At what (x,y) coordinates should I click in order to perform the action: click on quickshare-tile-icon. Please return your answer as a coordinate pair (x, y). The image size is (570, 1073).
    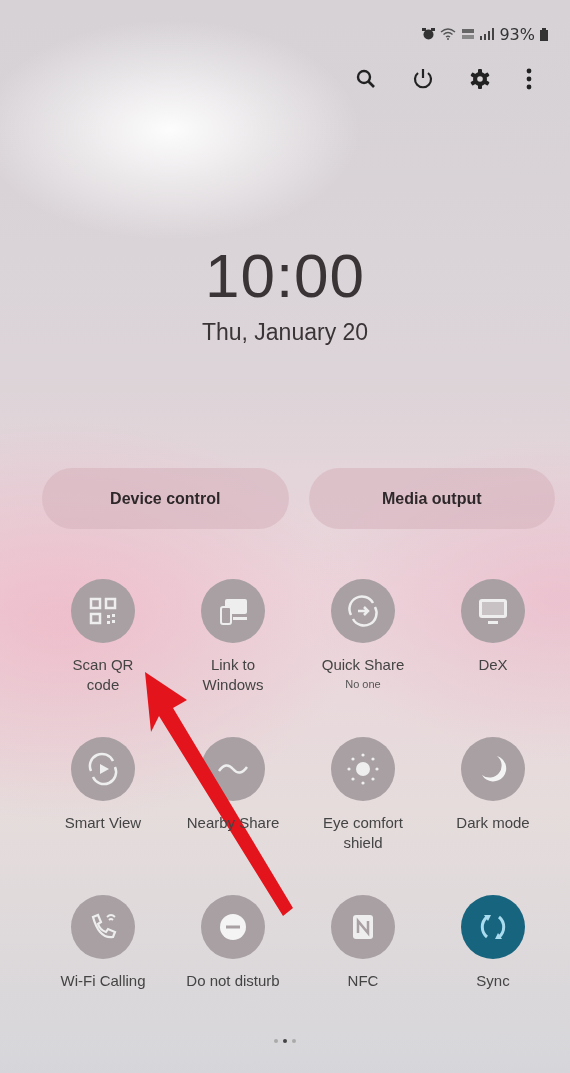
    Looking at the image, I should click on (363, 611).